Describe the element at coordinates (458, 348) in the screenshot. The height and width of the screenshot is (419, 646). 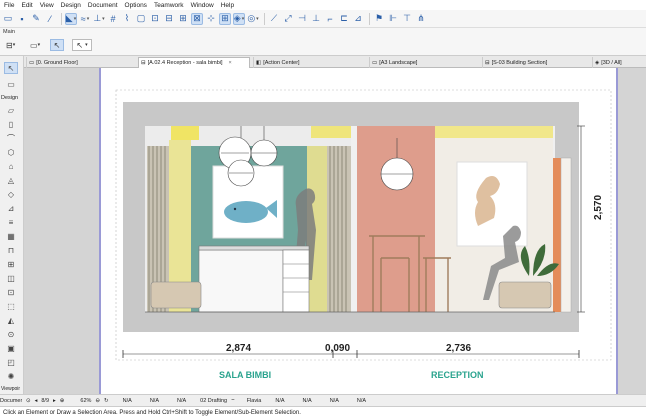
I see `dimension-right: 2,736` at that location.